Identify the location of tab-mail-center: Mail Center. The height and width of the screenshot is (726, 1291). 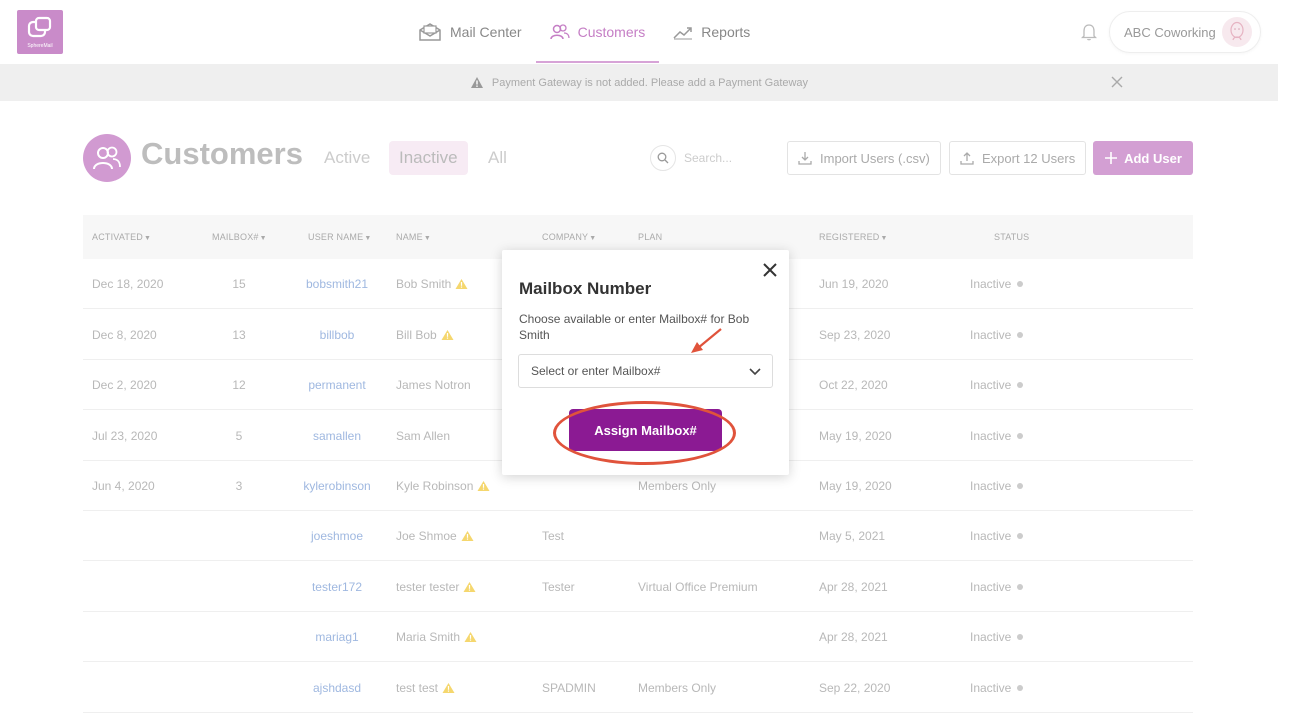
(477, 32).